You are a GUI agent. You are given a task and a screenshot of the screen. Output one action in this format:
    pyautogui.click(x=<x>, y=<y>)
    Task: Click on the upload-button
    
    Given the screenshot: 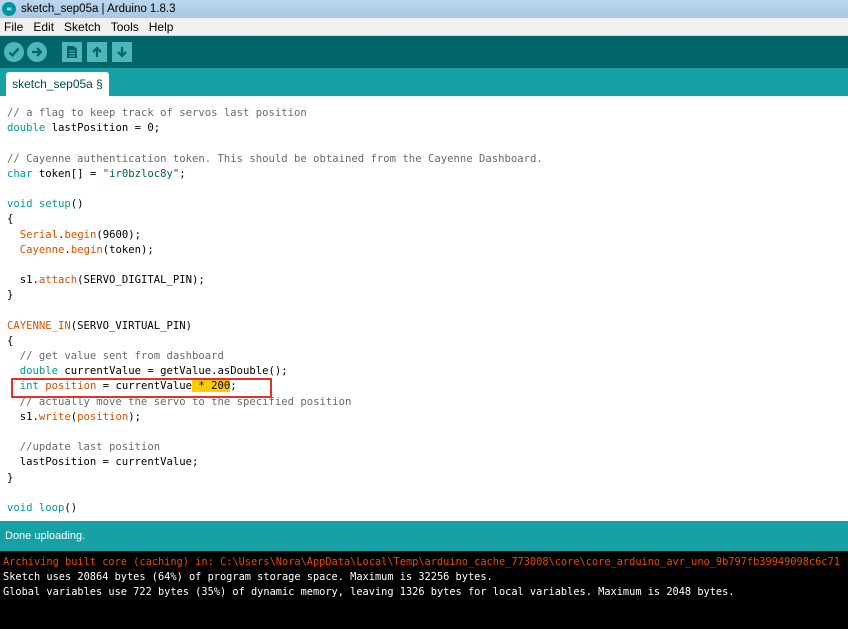 What is the action you would take?
    pyautogui.click(x=37, y=52)
    